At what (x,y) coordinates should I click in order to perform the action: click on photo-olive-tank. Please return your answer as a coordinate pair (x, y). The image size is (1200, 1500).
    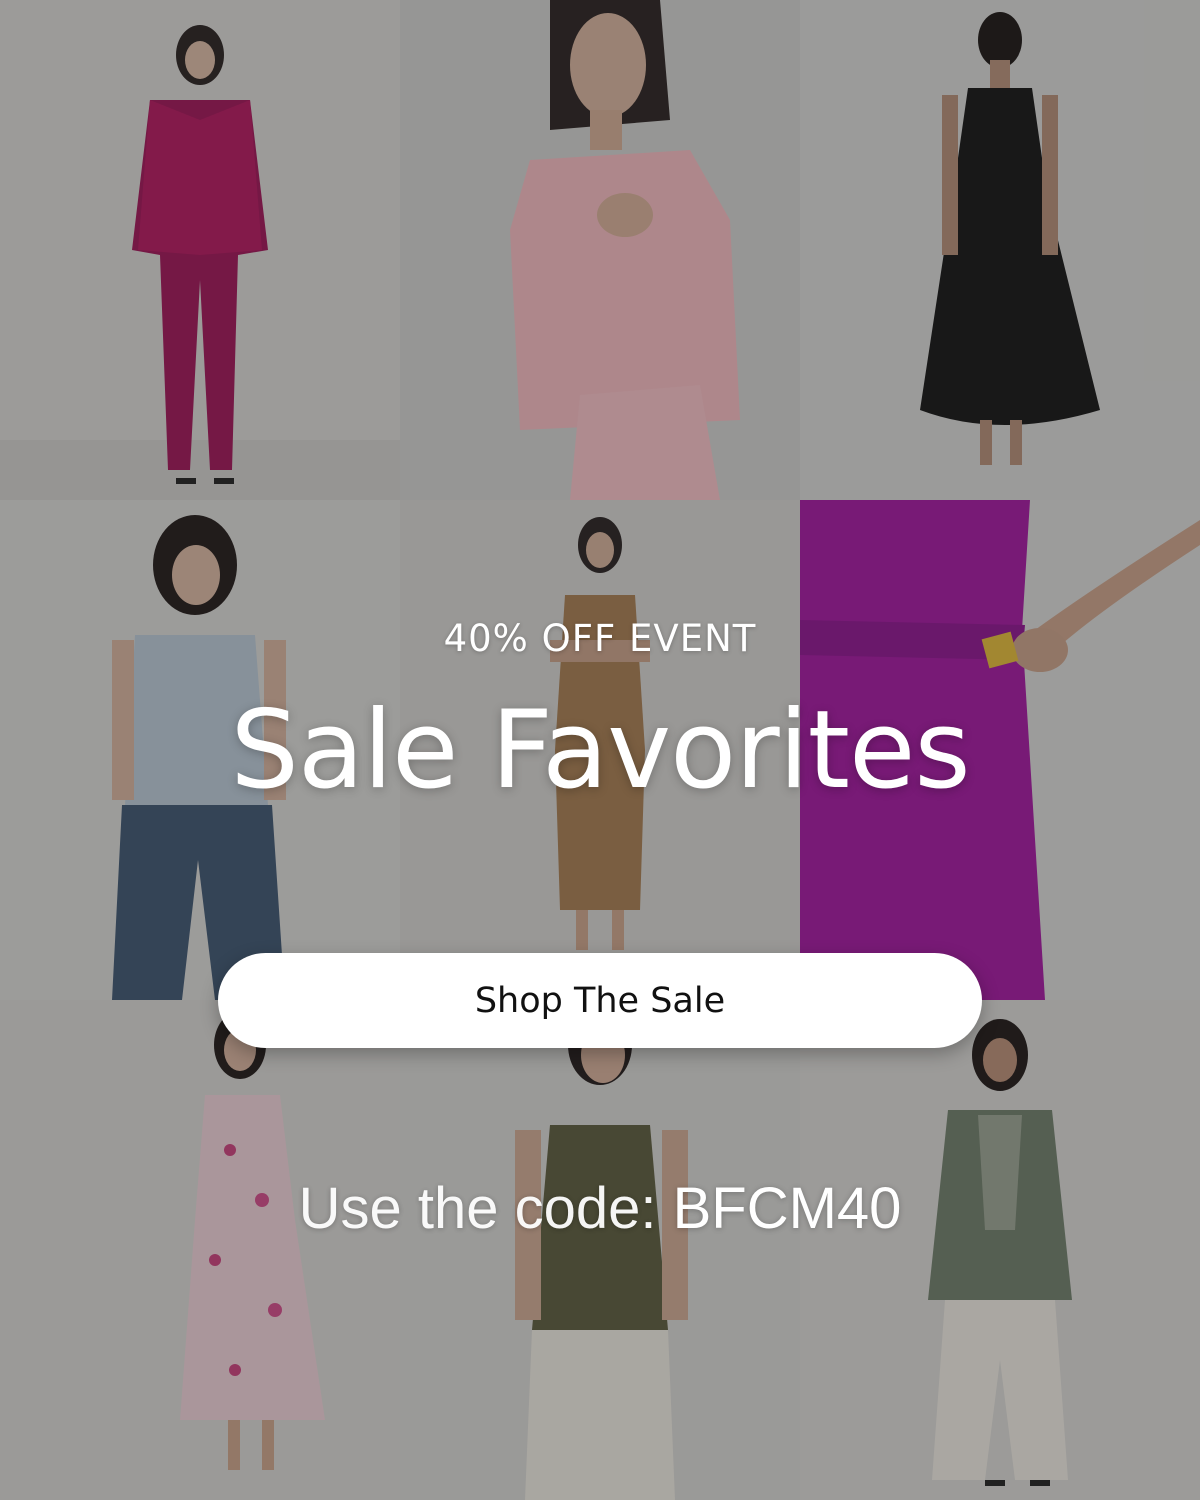
    Looking at the image, I should click on (600, 1250).